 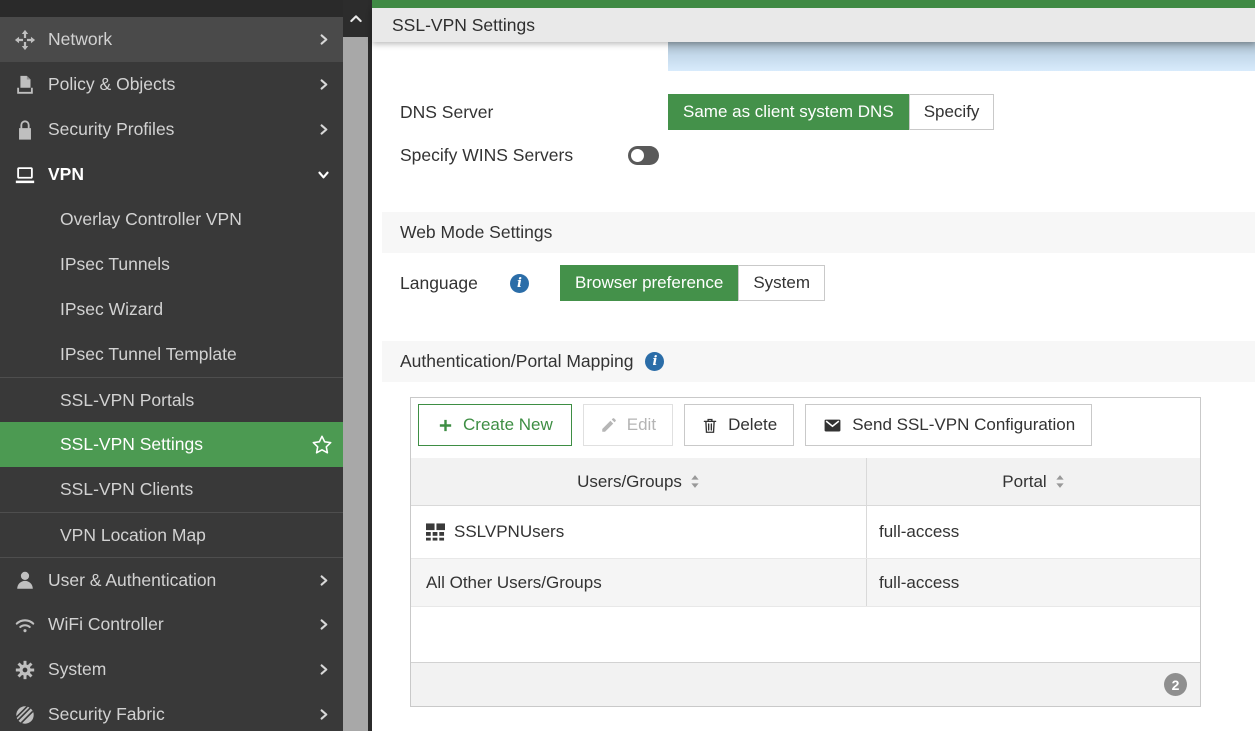 What do you see at coordinates (519, 283) in the screenshot?
I see `language-info-icon: i` at bounding box center [519, 283].